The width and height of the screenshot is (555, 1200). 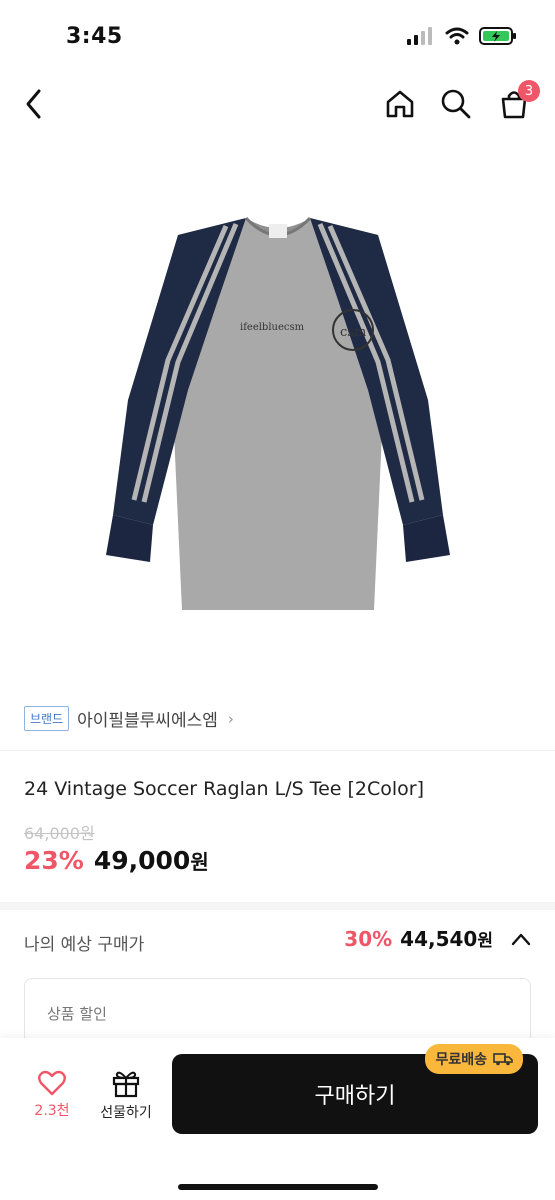 I want to click on like-button: 2.3천, so click(x=52, y=1095).